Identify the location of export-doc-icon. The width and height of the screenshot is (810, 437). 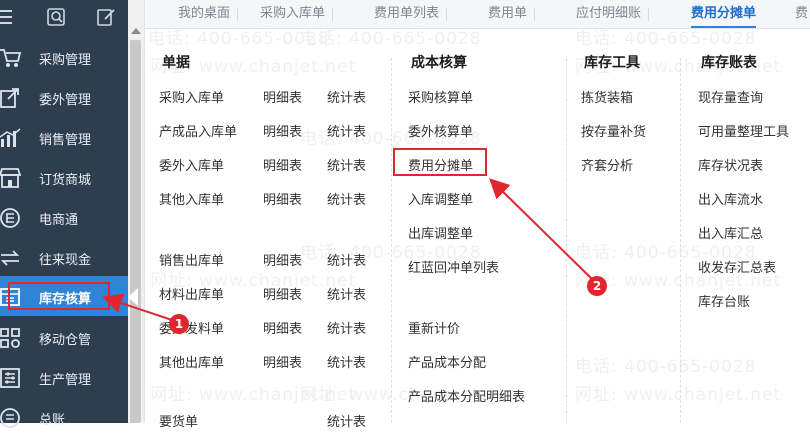
(11, 98).